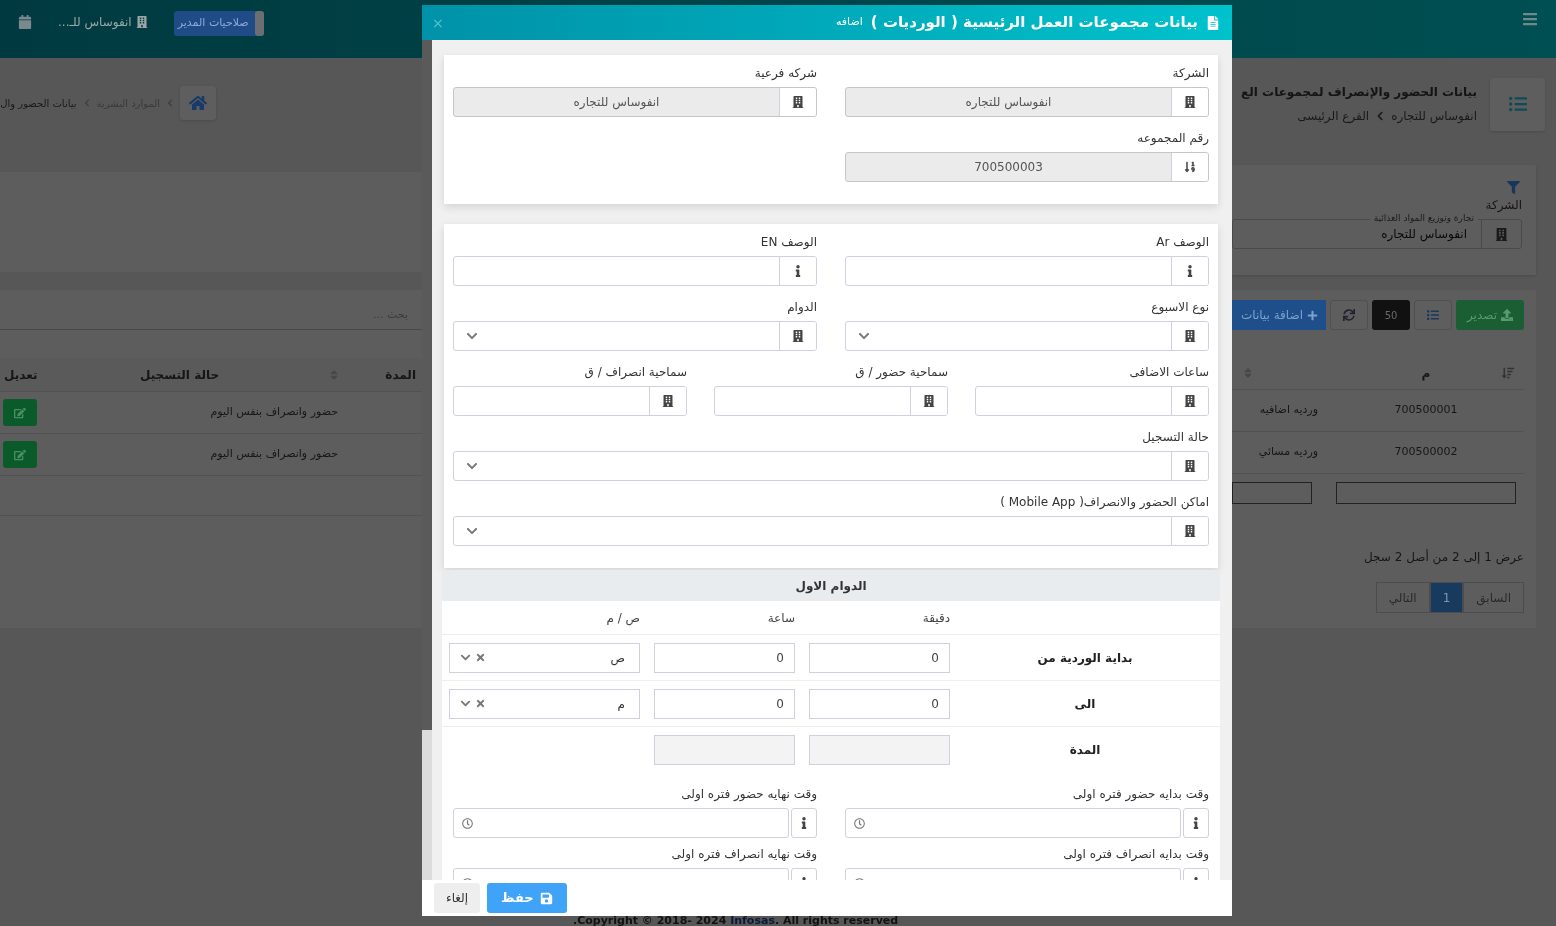  I want to click on field-label: الوصف EN, so click(788, 242).